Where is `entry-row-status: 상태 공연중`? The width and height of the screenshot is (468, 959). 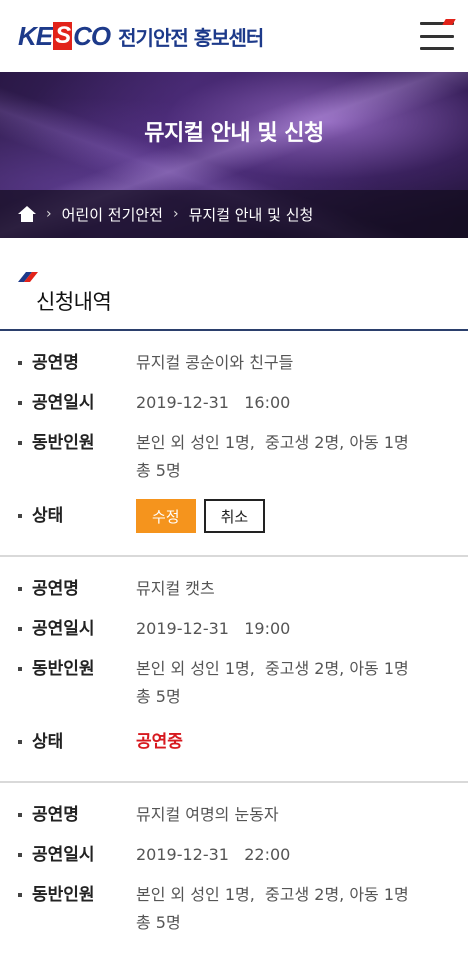 entry-row-status: 상태 공연중 is located at coordinates (234, 742).